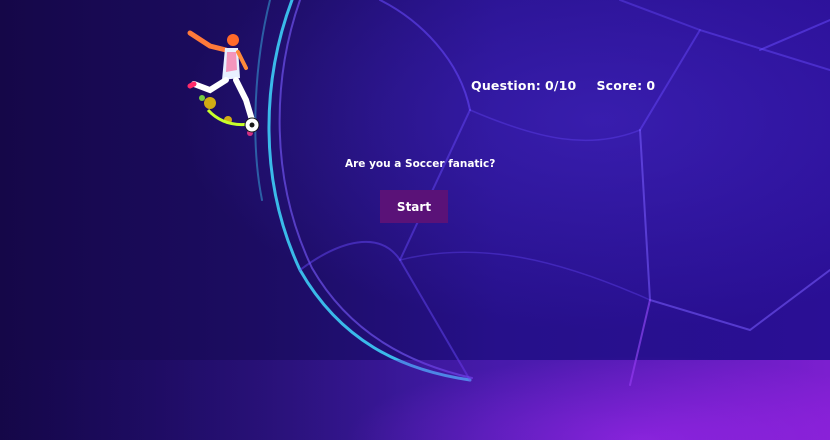 This screenshot has width=830, height=440. I want to click on start-button: Start, so click(414, 206).